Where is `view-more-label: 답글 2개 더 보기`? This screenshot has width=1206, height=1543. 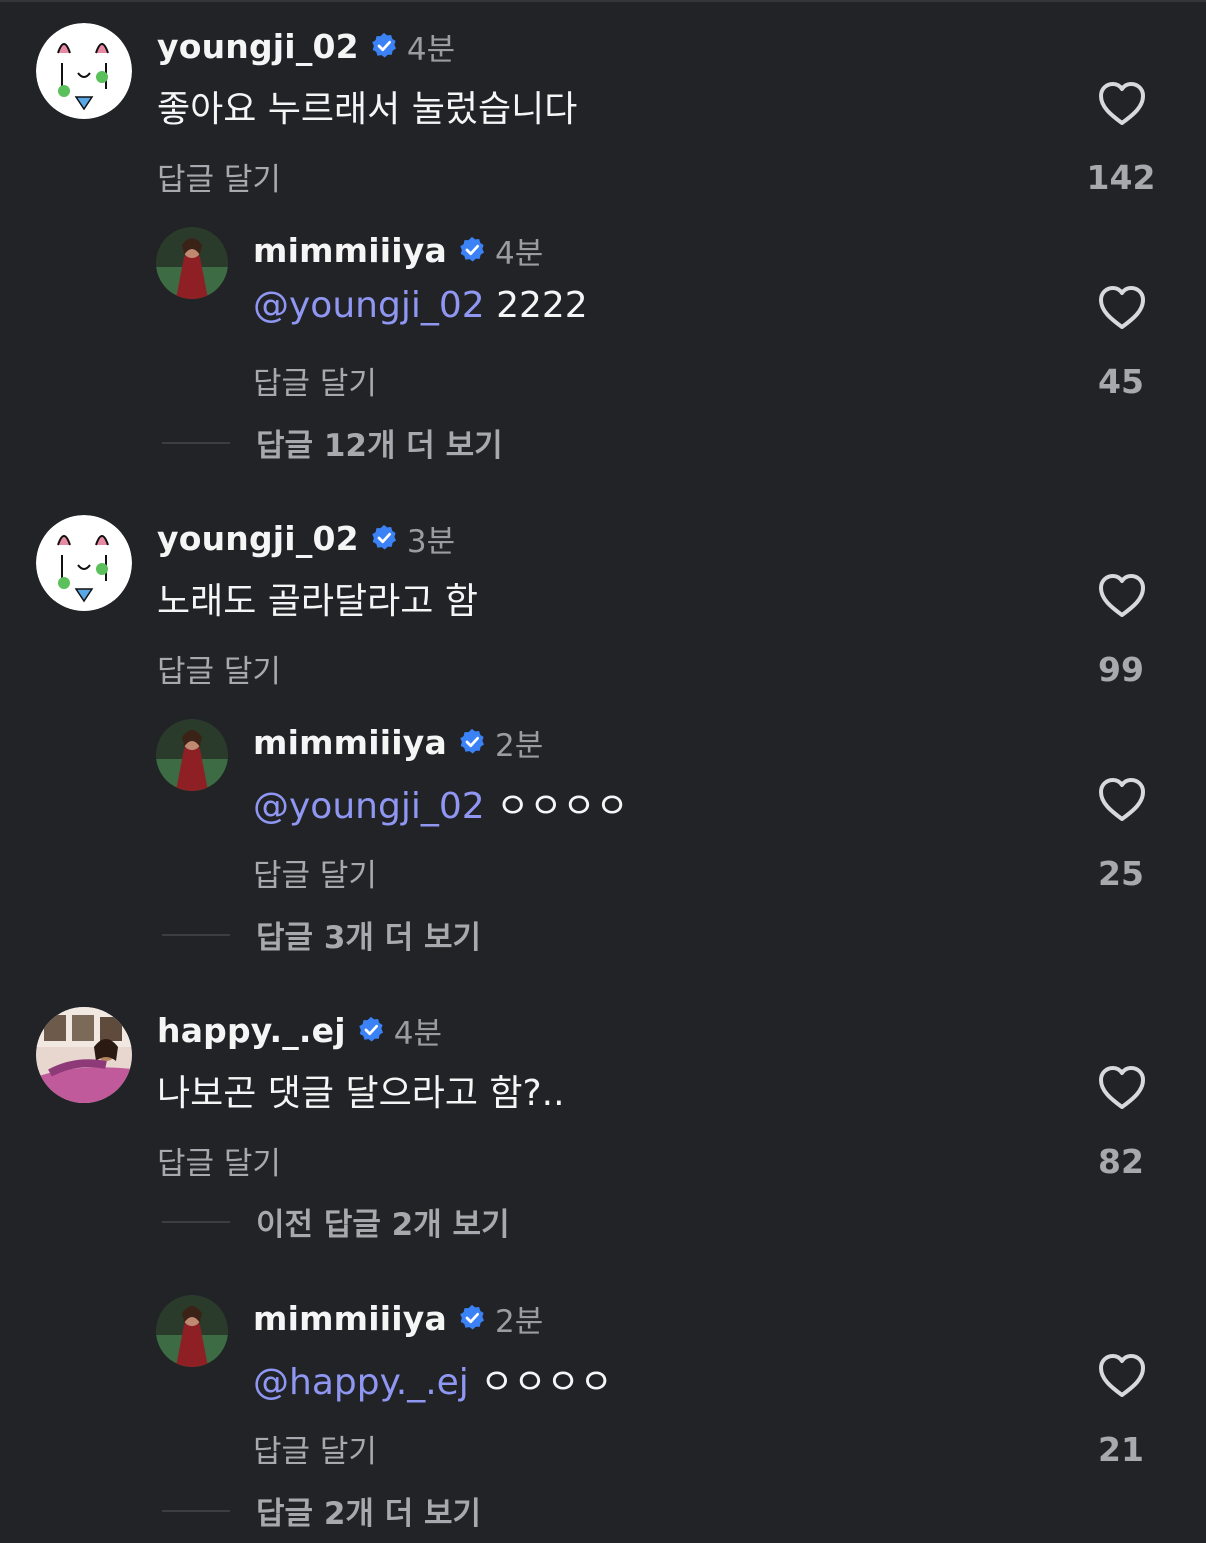
view-more-label: 답글 2개 더 보기 is located at coordinates (368, 1510).